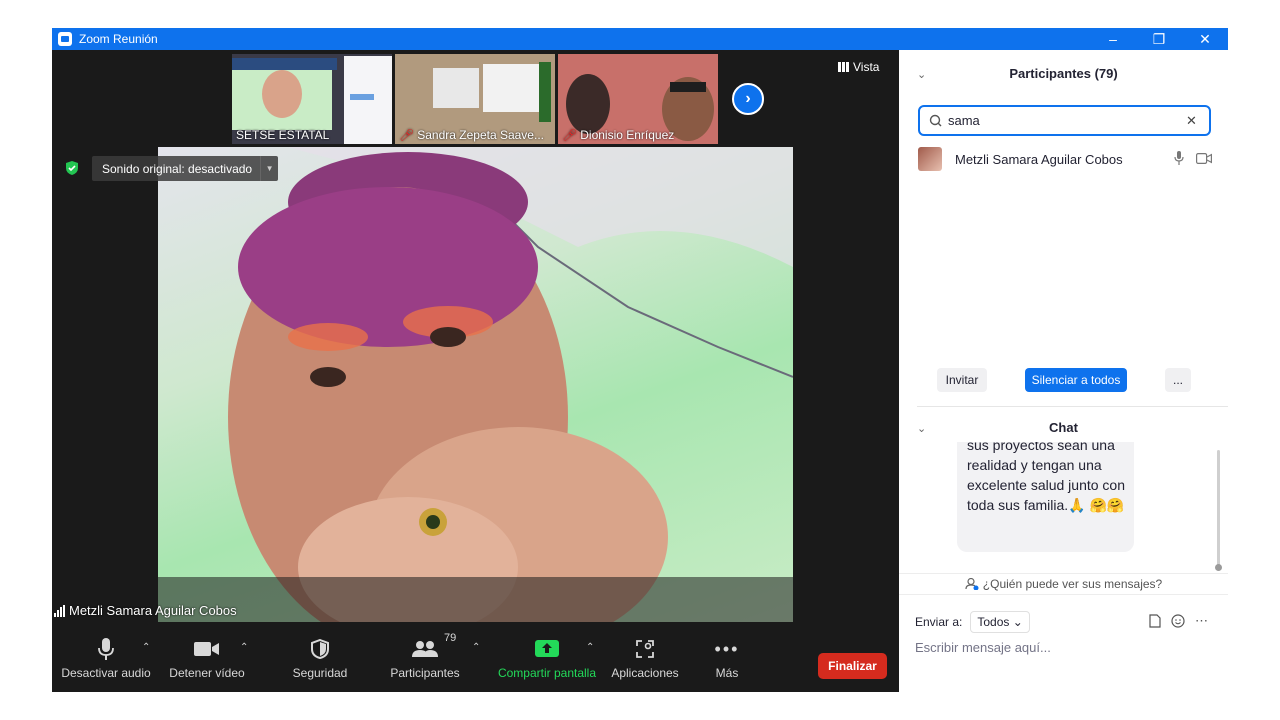  I want to click on share-screen-button: Compartir pantalla, so click(547, 658).